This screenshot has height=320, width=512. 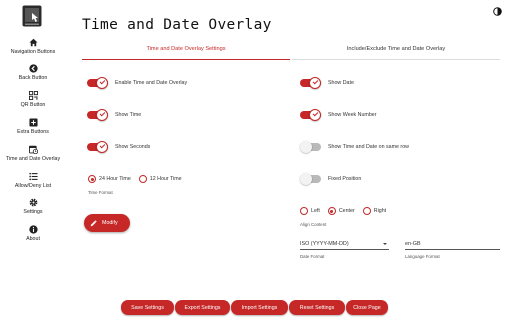 I want to click on toggle-fixed-position: Fixed Position, so click(x=330, y=179).